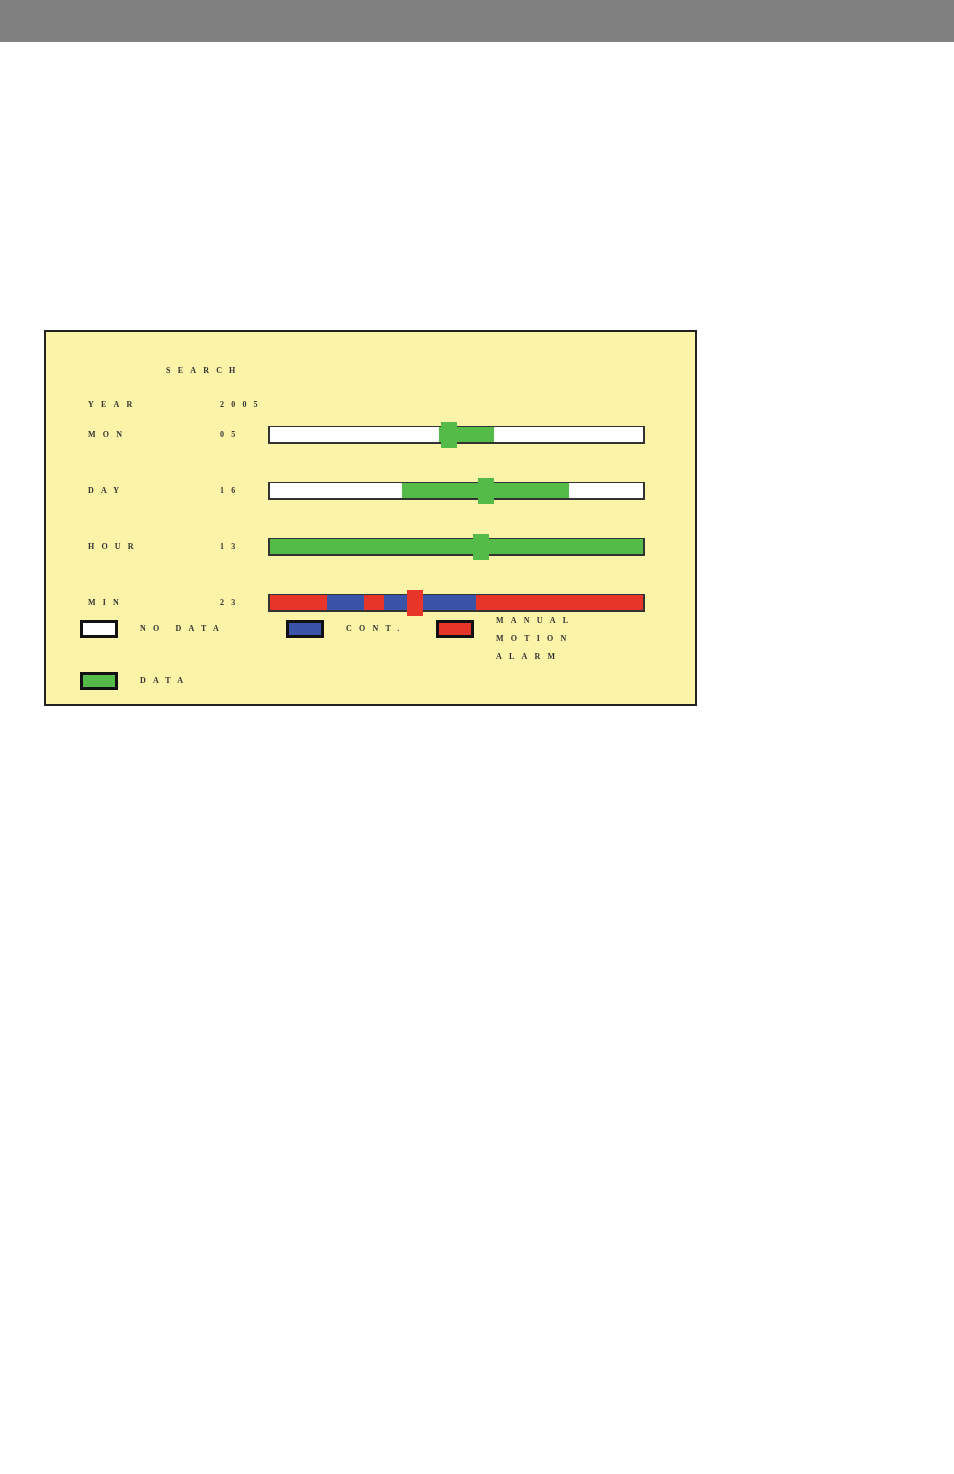 This screenshot has height=1474, width=954. Describe the element at coordinates (231, 547) in the screenshot. I see `field-value: 13` at that location.